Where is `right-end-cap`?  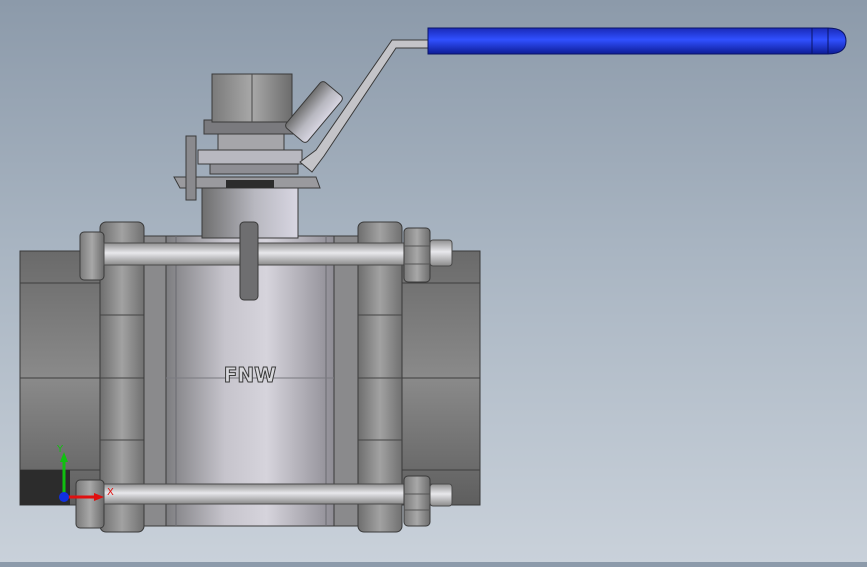 right-end-cap is located at coordinates (441, 378).